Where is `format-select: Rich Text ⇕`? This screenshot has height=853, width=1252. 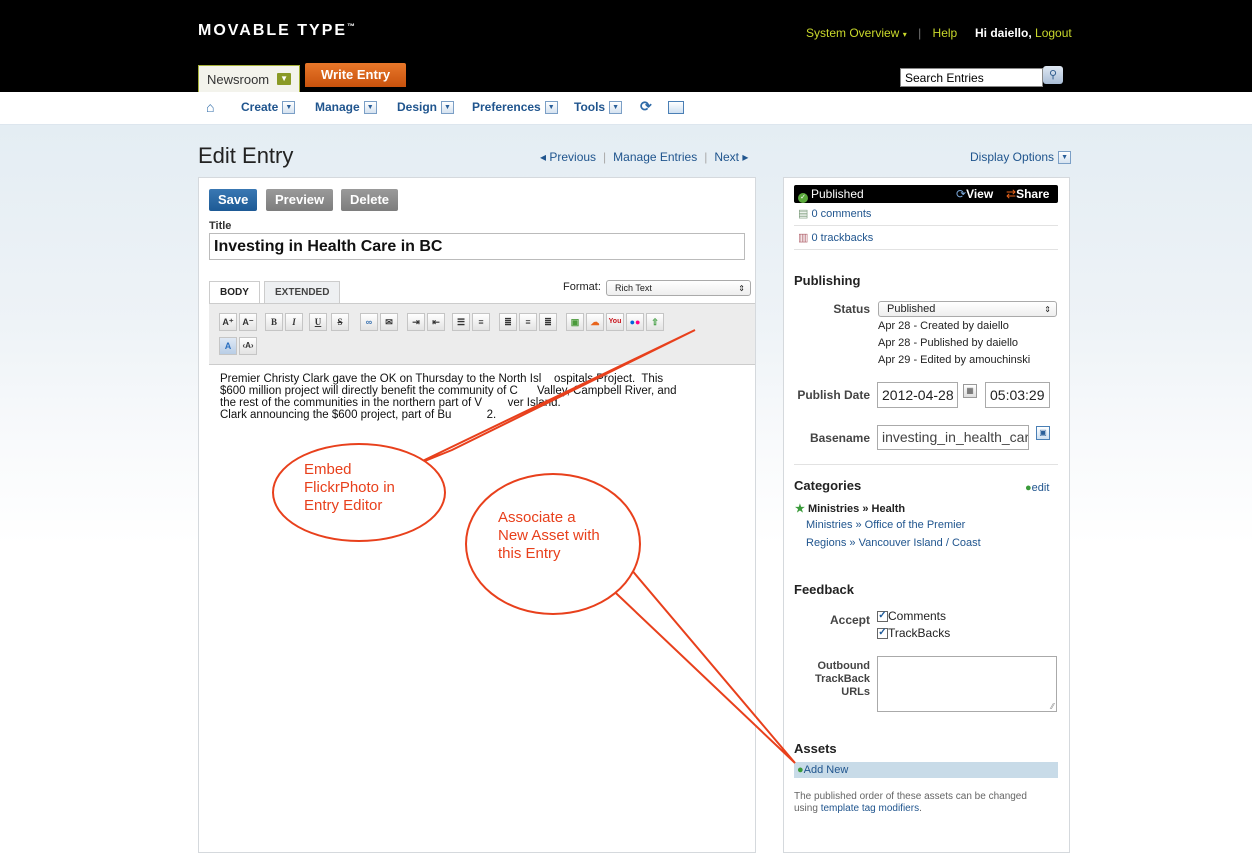
format-select: Rich Text ⇕ is located at coordinates (678, 288).